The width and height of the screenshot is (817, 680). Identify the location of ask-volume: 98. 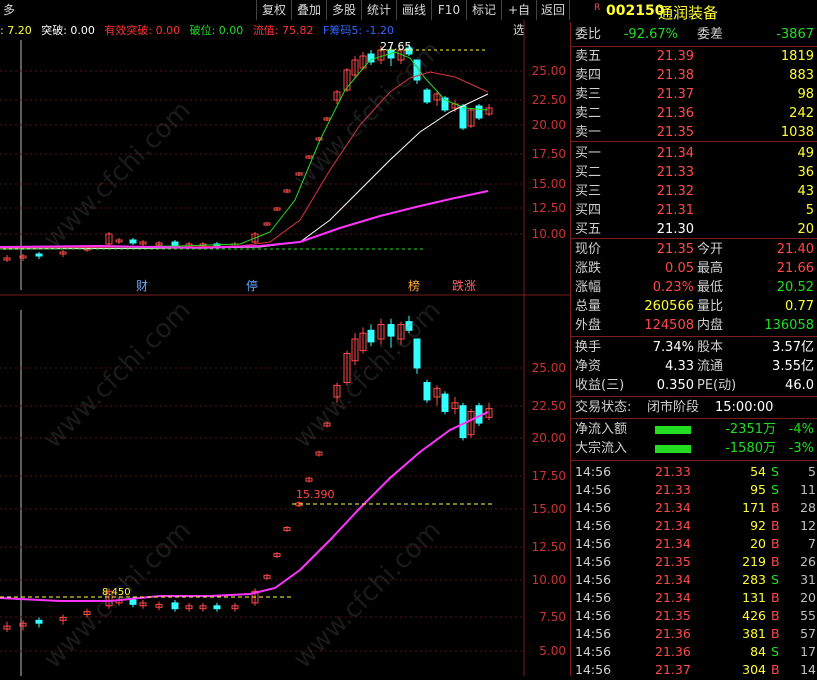
(805, 94).